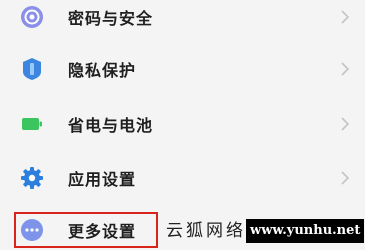  What do you see at coordinates (111, 125) in the screenshot?
I see `settings-item-label: 省电与电池` at bounding box center [111, 125].